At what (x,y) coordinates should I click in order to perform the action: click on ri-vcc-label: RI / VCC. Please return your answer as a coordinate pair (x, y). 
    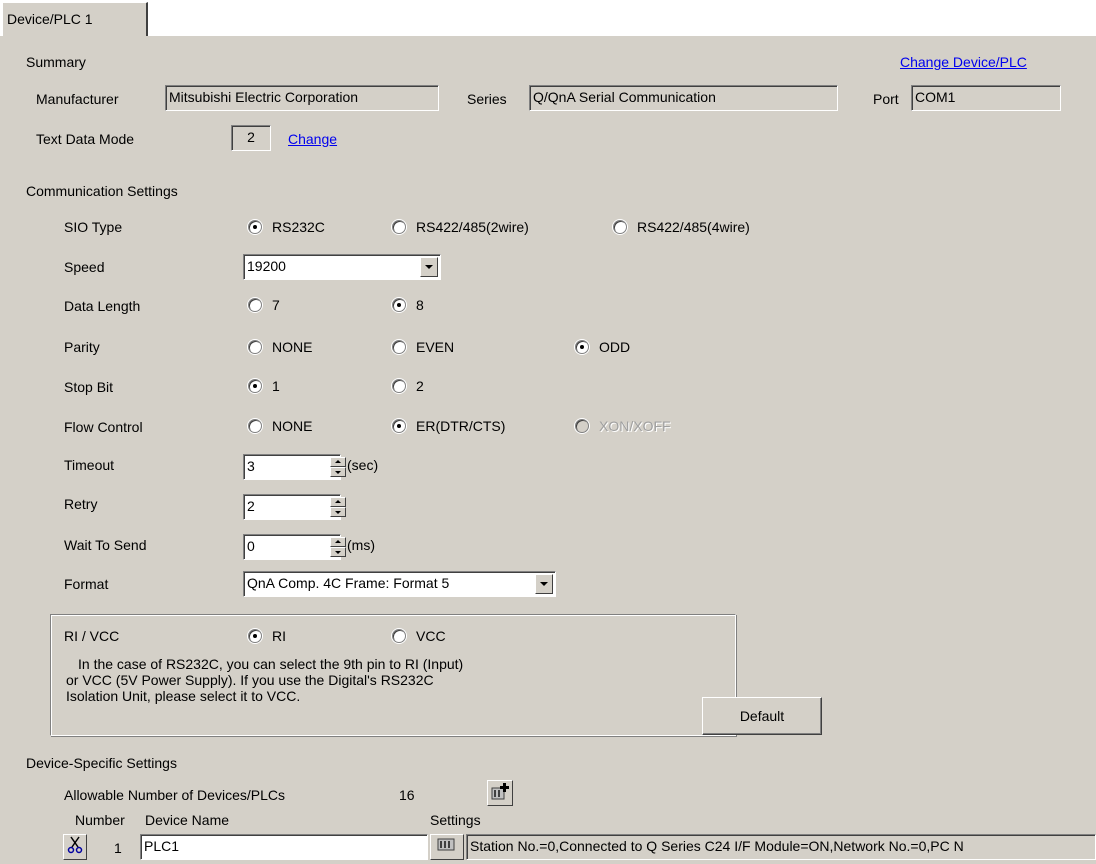
    Looking at the image, I should click on (92, 636).